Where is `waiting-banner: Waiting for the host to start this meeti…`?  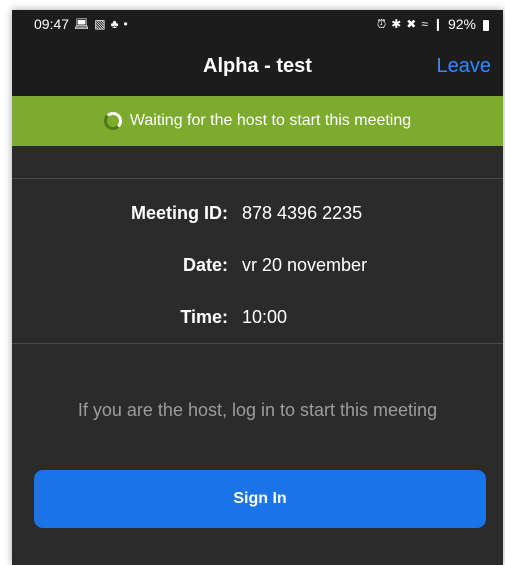 waiting-banner: Waiting for the host to start this meeti… is located at coordinates (257, 121).